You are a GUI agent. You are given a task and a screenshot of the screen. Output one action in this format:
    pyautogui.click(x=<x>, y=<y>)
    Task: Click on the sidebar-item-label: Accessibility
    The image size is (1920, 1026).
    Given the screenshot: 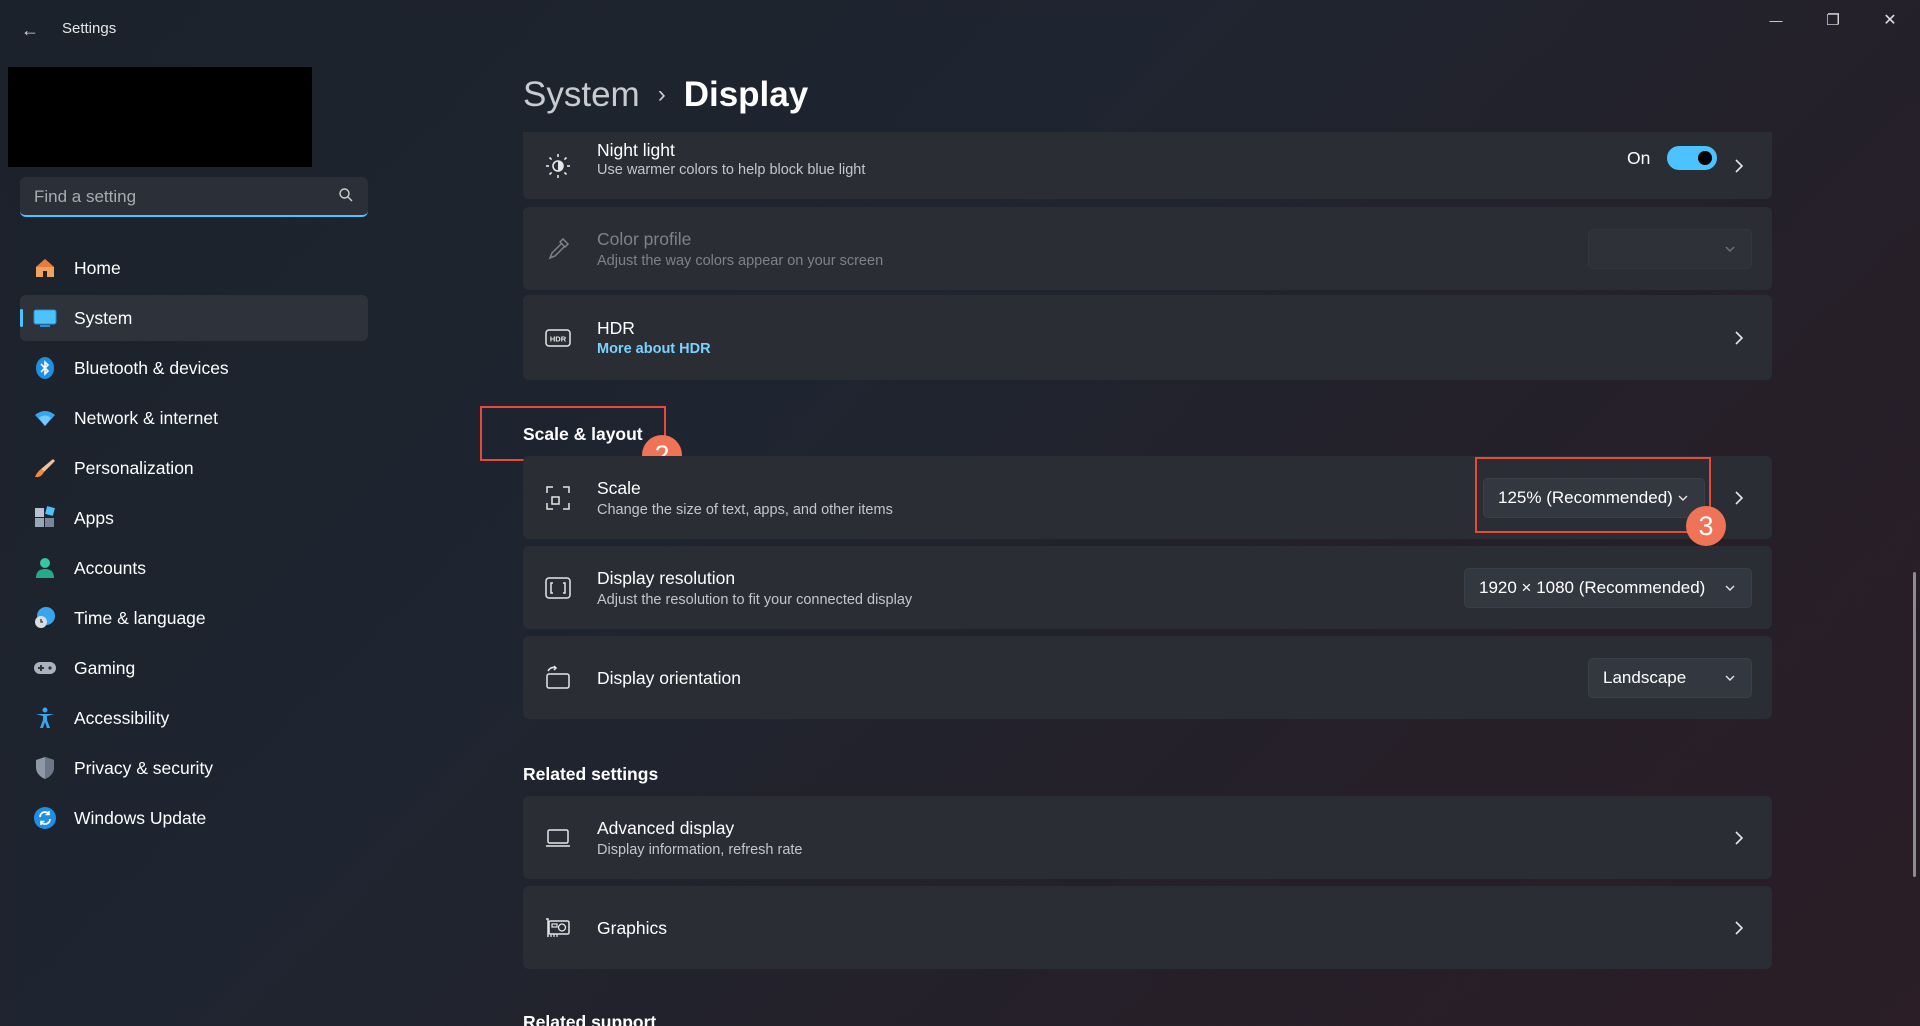 What is the action you would take?
    pyautogui.click(x=122, y=717)
    